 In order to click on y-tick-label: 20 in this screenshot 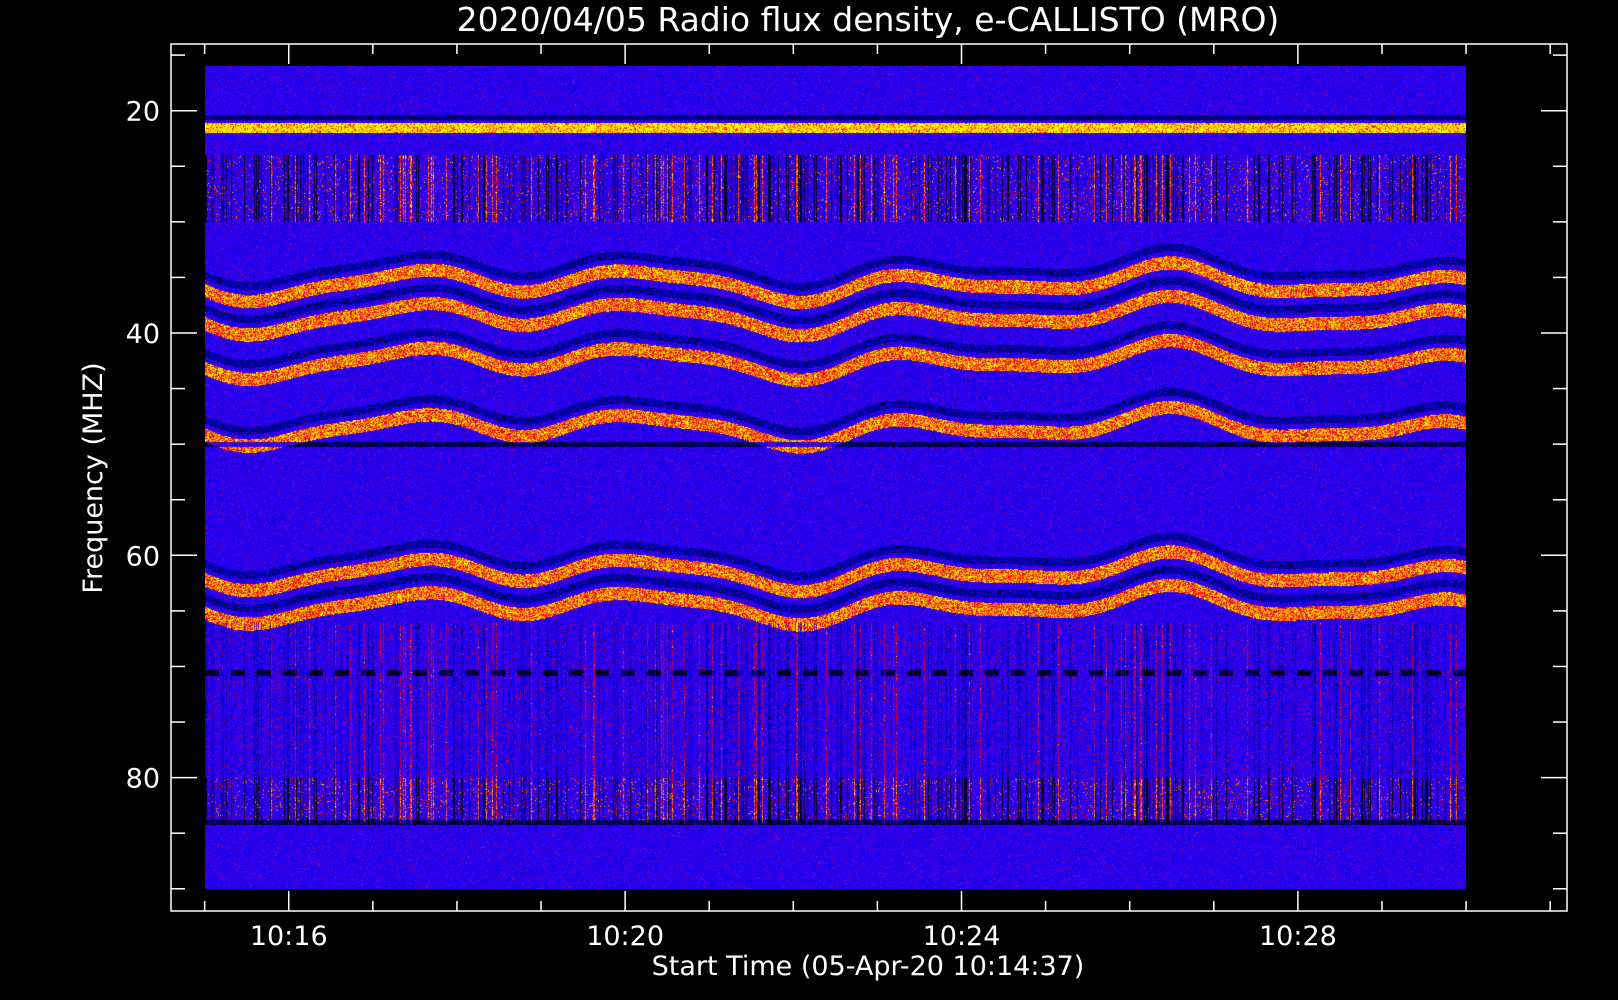, I will do `click(143, 112)`.